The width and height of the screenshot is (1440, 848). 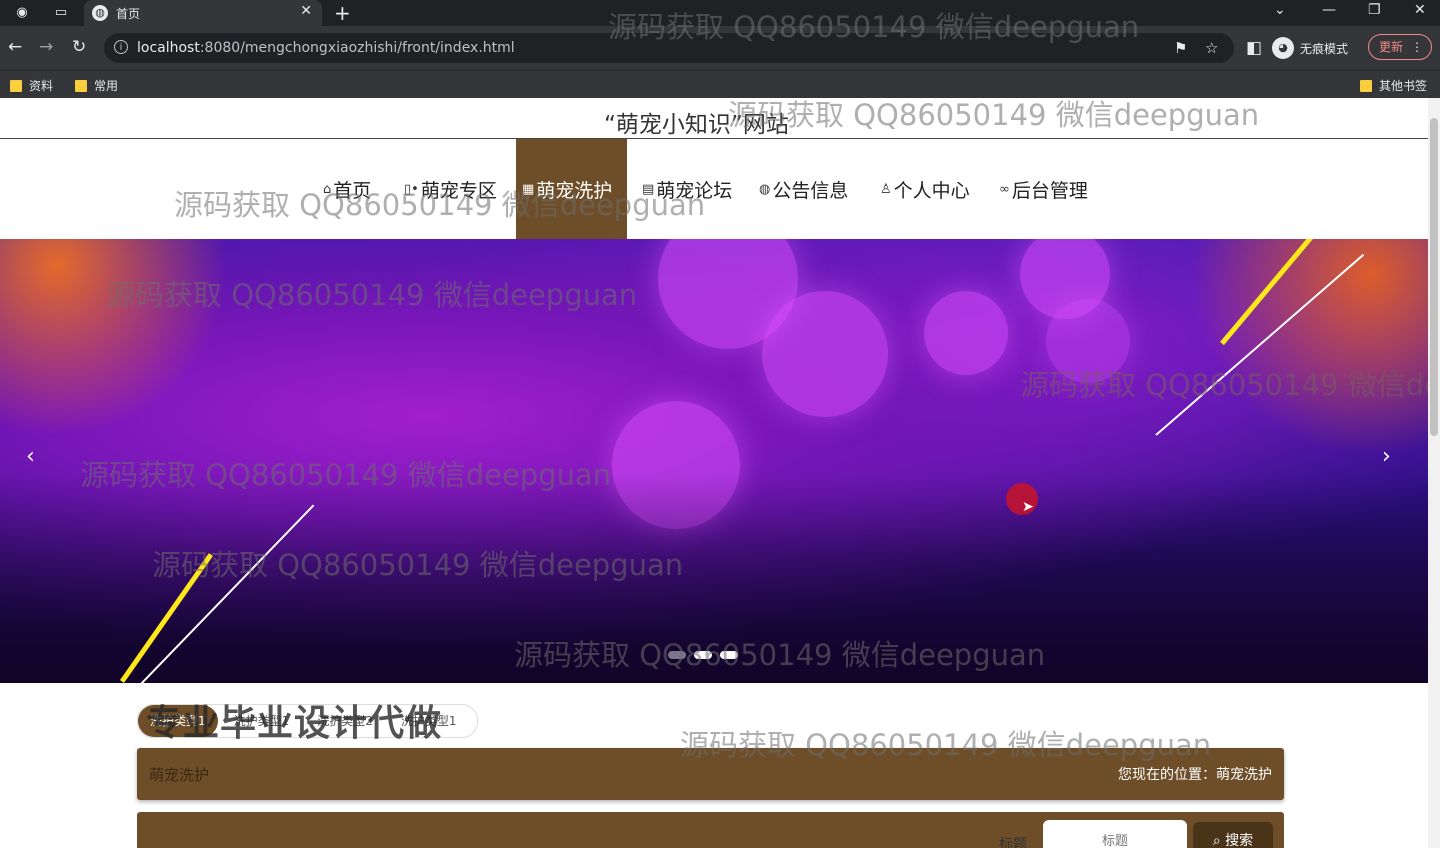 I want to click on carousel-indicators, so click(x=703, y=655).